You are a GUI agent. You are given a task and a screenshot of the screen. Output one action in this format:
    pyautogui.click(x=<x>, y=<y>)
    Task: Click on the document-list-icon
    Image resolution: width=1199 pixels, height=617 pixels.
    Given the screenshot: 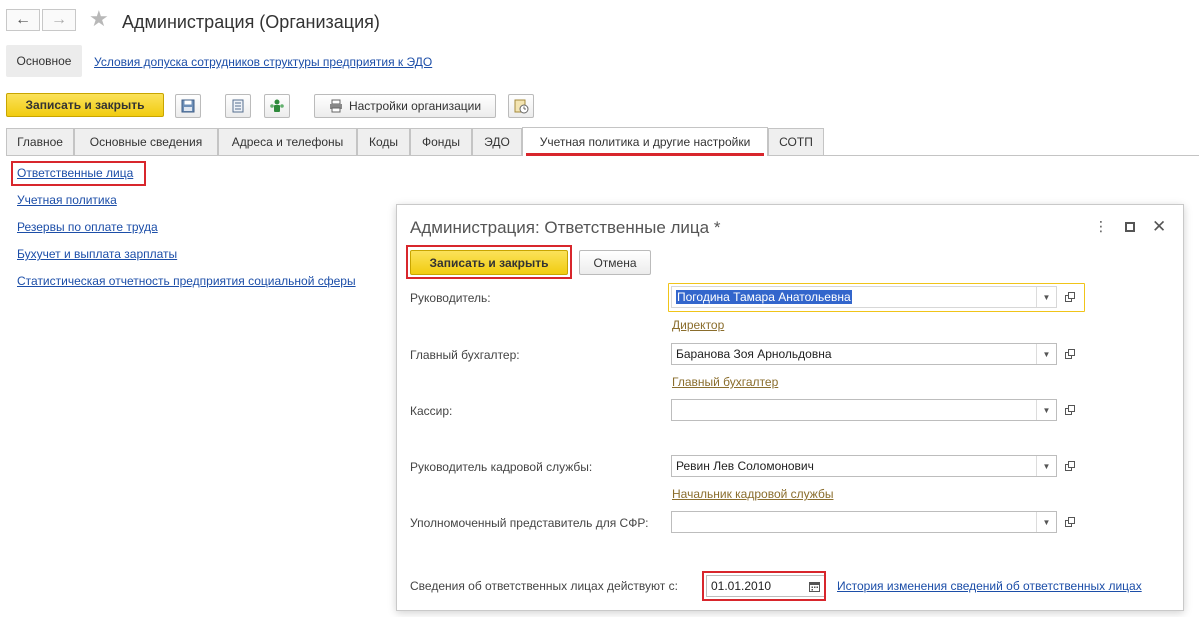 What is the action you would take?
    pyautogui.click(x=238, y=106)
    